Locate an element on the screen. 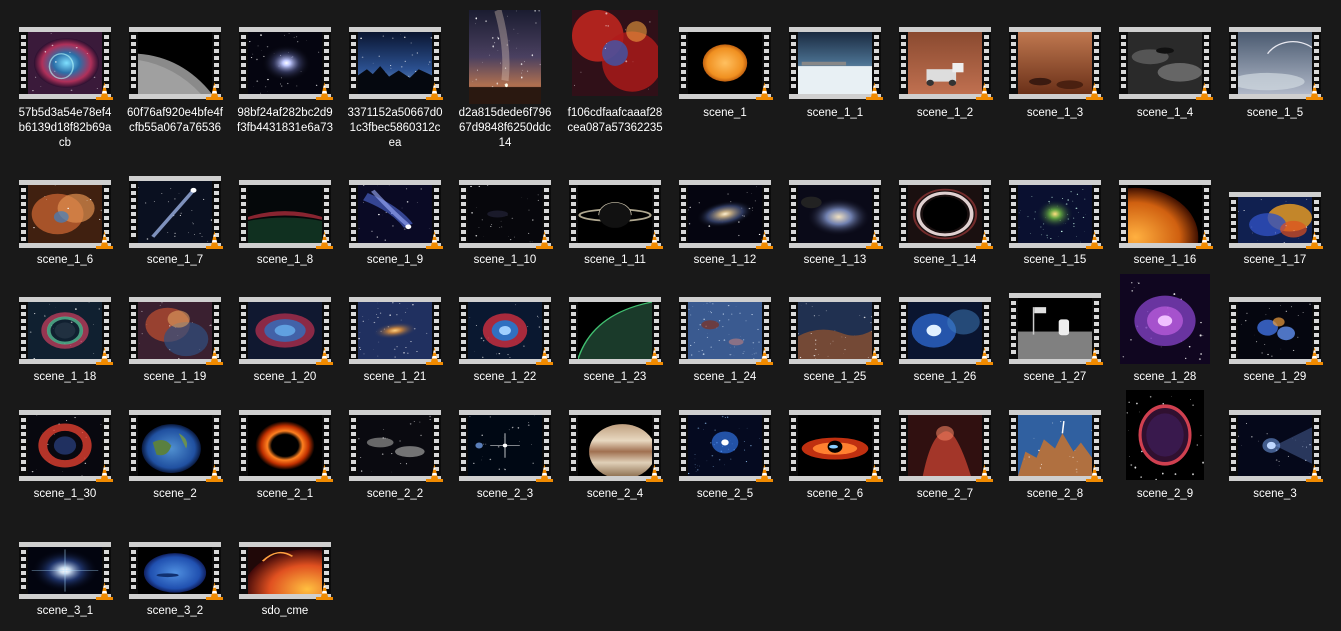 The height and width of the screenshot is (631, 1341). file-name-label: scene_1_28 is located at coordinates (1165, 377).